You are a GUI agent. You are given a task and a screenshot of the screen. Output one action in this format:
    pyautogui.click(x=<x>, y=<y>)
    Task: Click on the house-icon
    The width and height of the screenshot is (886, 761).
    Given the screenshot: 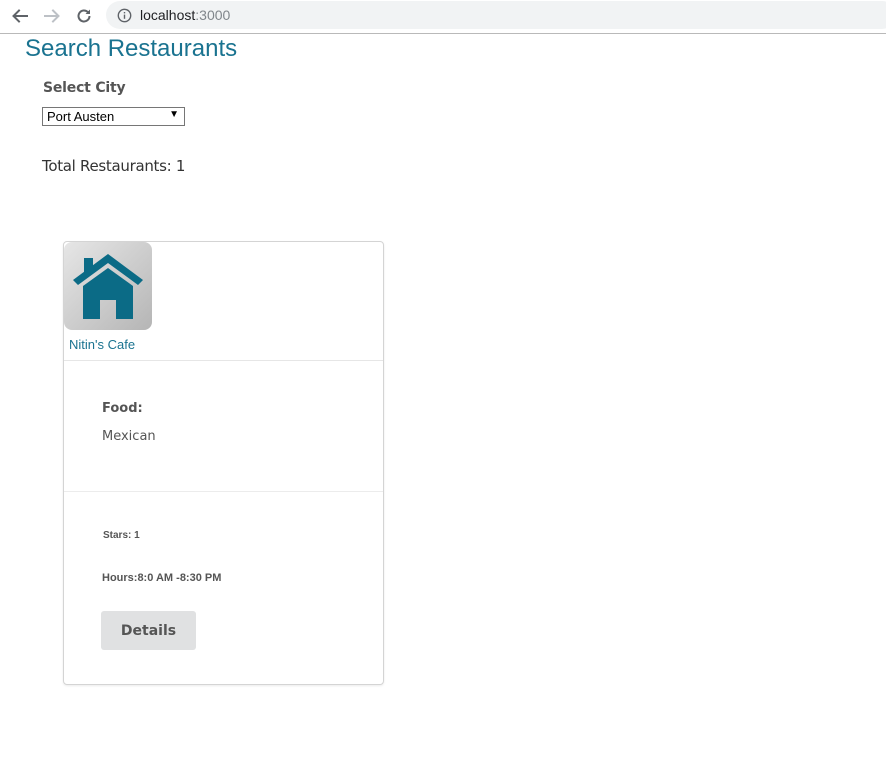 What is the action you would take?
    pyautogui.click(x=108, y=286)
    